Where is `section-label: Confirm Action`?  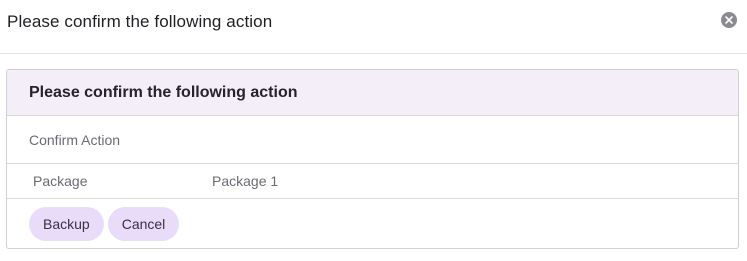 section-label: Confirm Action is located at coordinates (75, 139).